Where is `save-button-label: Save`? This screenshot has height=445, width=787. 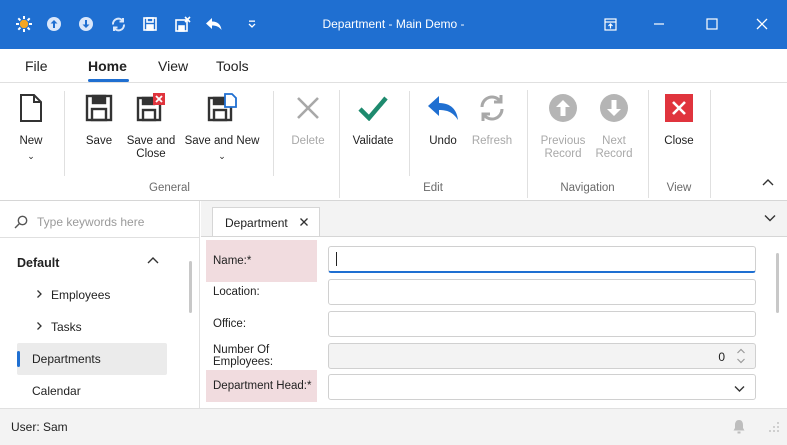
save-button-label: Save is located at coordinates (99, 141).